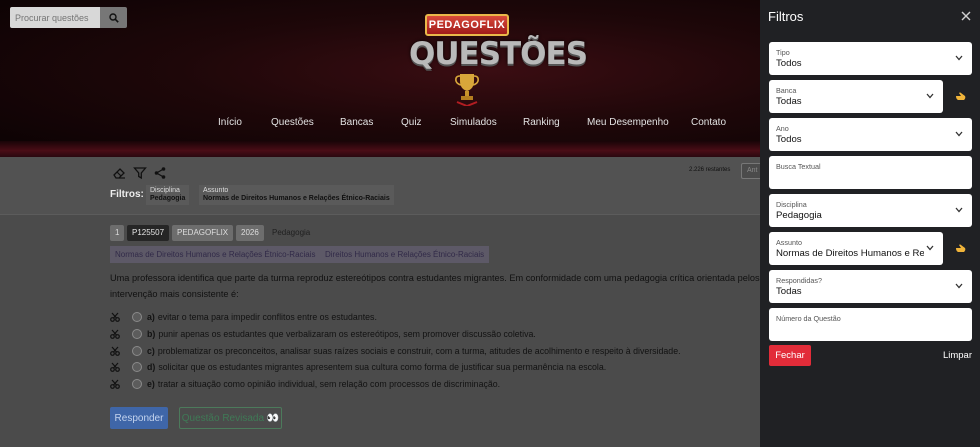  What do you see at coordinates (151, 317) in the screenshot?
I see `option-letter: a)` at bounding box center [151, 317].